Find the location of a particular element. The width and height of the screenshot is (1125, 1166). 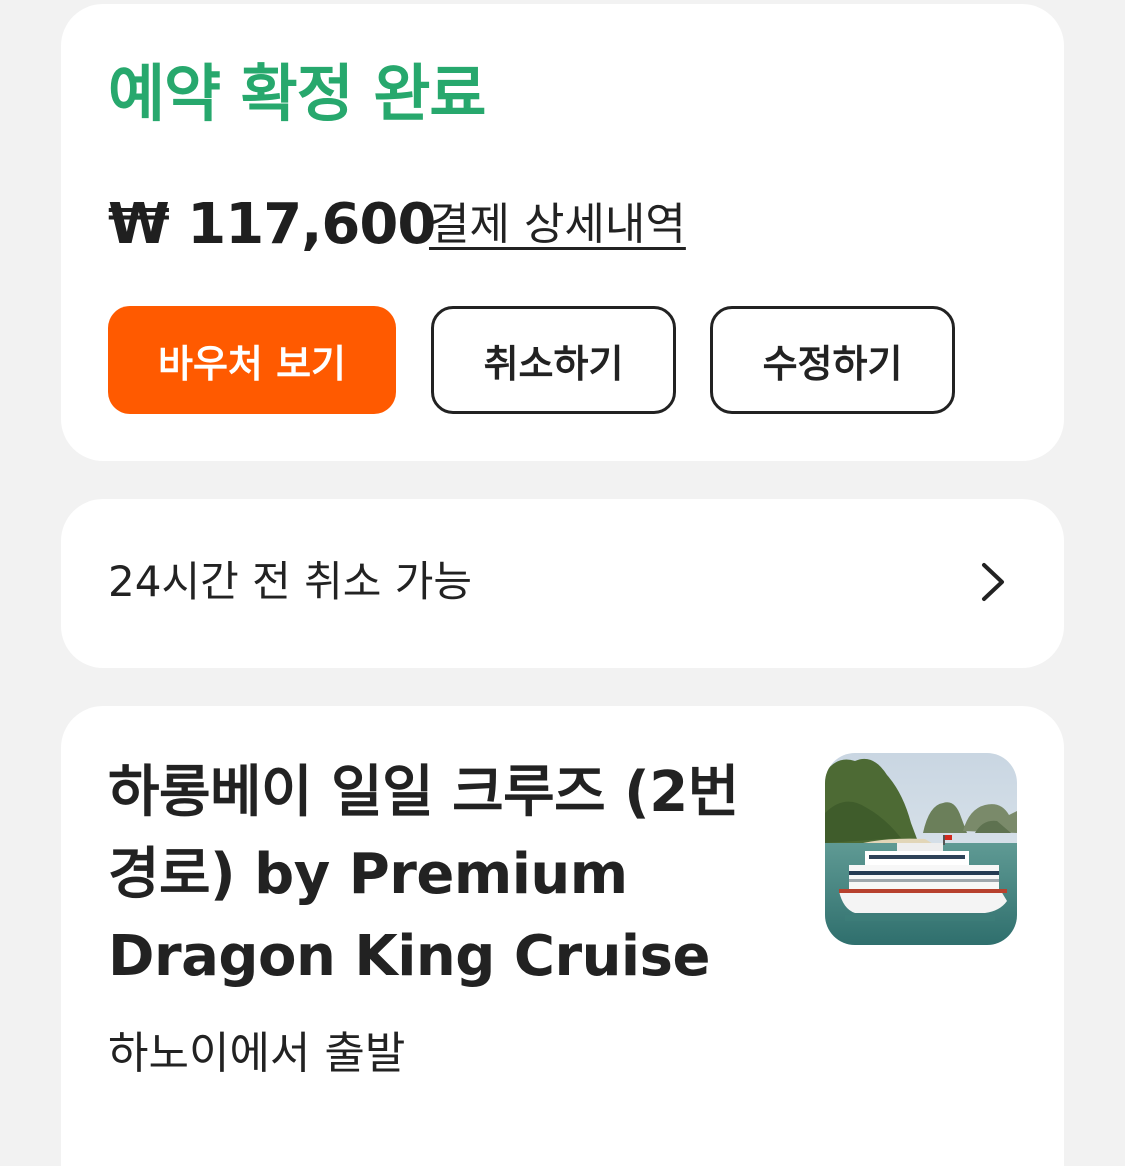

departure-location: 하노이에서 출발 is located at coordinates (257, 1053).